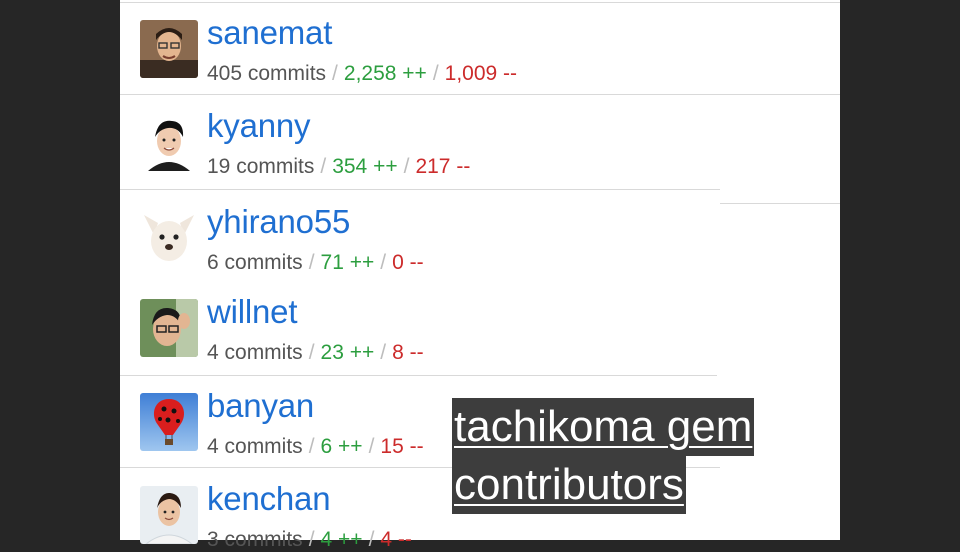 Image resolution: width=960 pixels, height=552 pixels. I want to click on contributor-stats: 4 commits/6 ++/15 --, so click(315, 447).